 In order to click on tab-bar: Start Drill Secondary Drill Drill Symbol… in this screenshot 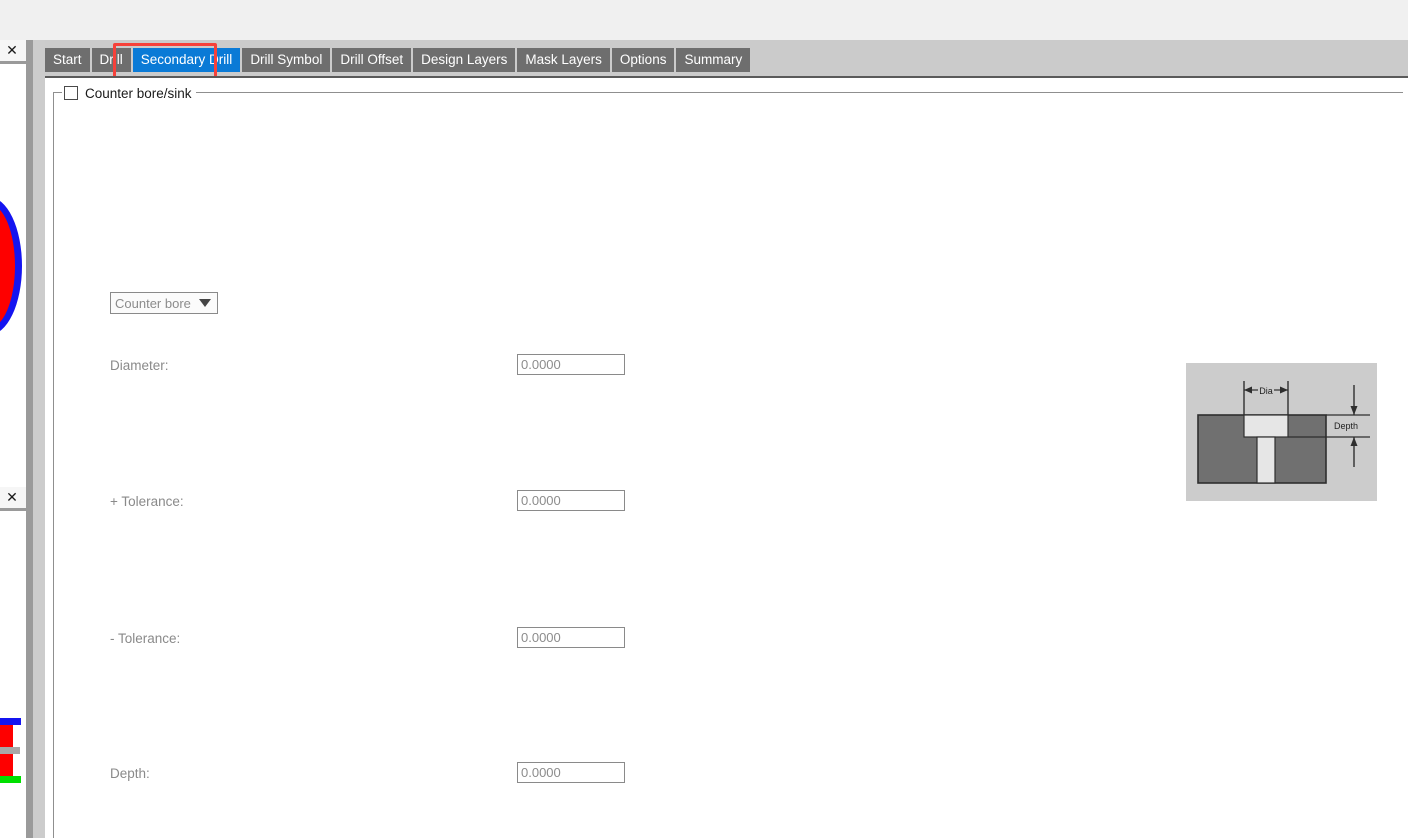, I will do `click(726, 58)`.